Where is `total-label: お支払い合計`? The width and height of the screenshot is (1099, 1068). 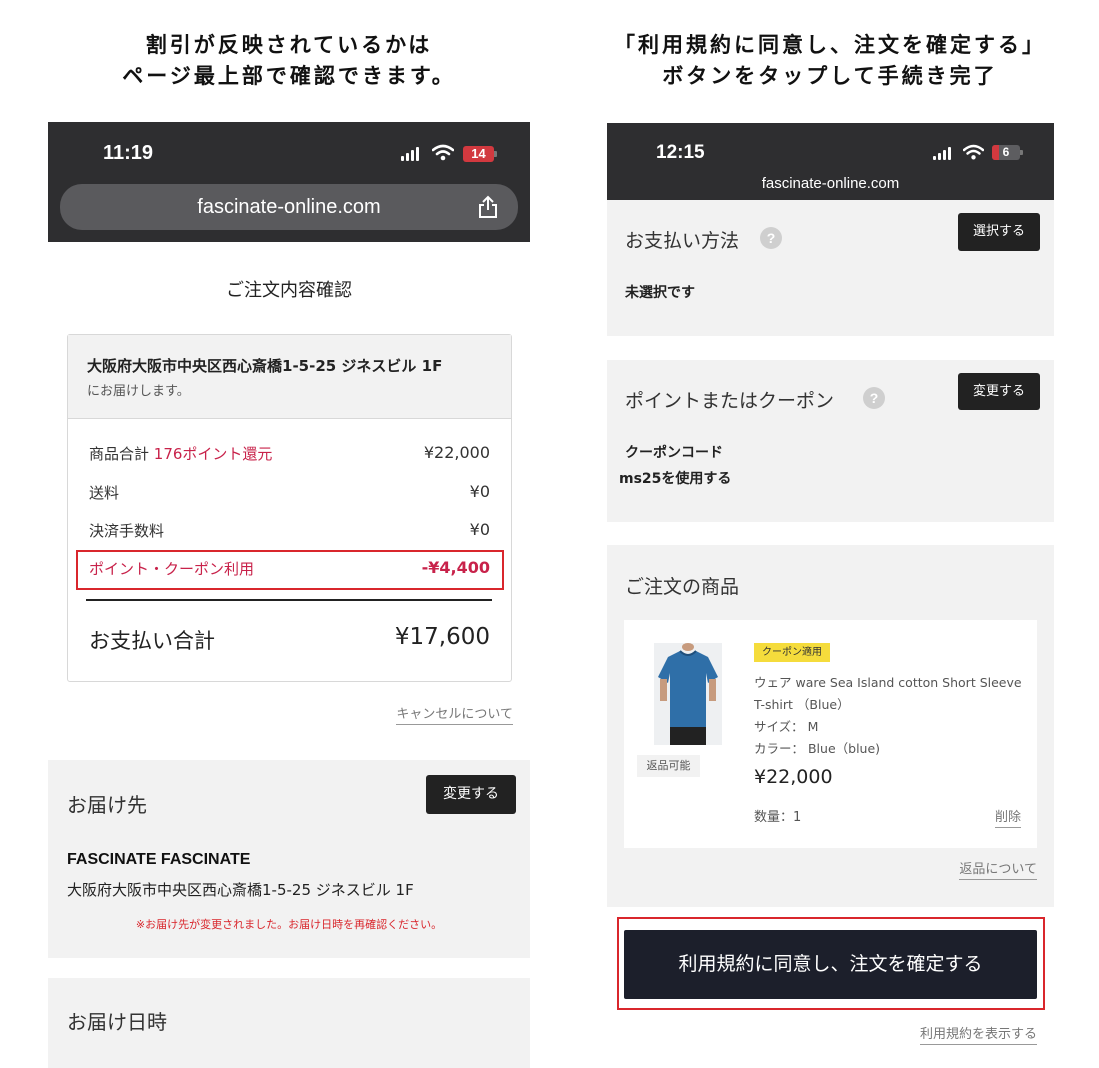 total-label: お支払い合計 is located at coordinates (152, 641).